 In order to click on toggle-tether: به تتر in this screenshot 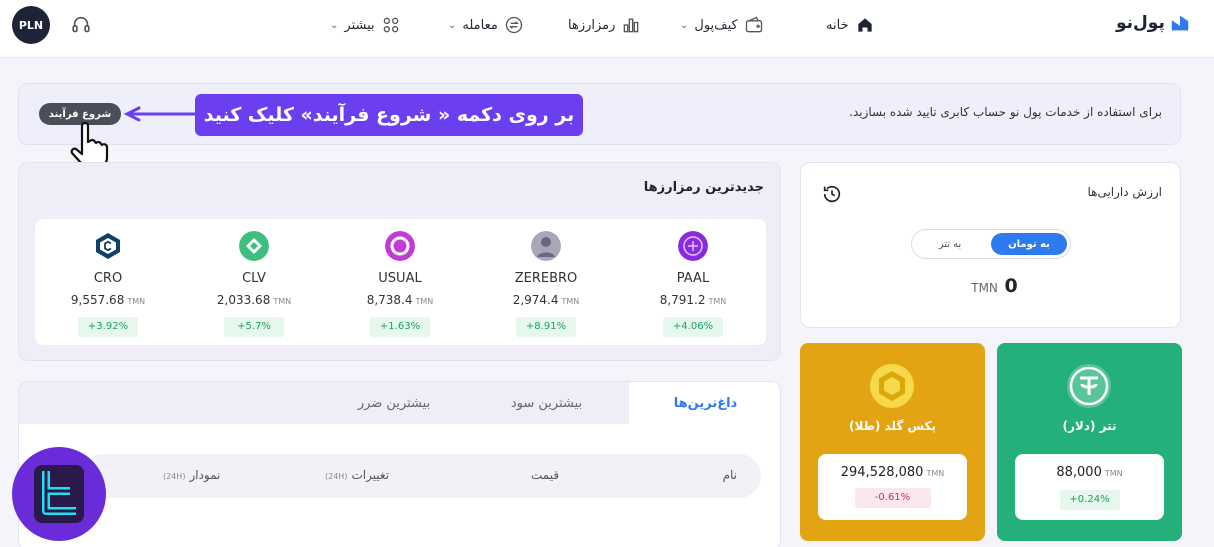, I will do `click(950, 244)`.